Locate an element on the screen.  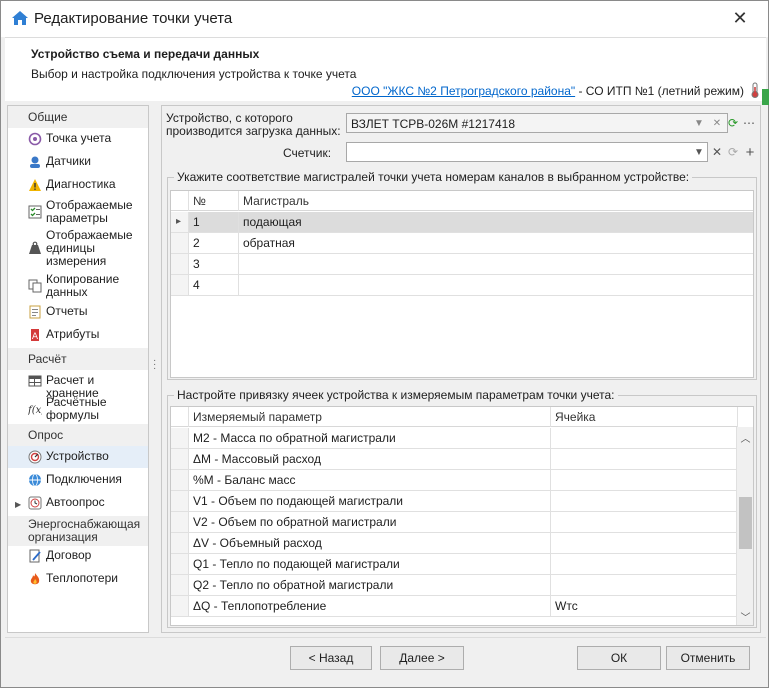
param-cell: ΔM - Массовый расход is located at coordinates (370, 459).